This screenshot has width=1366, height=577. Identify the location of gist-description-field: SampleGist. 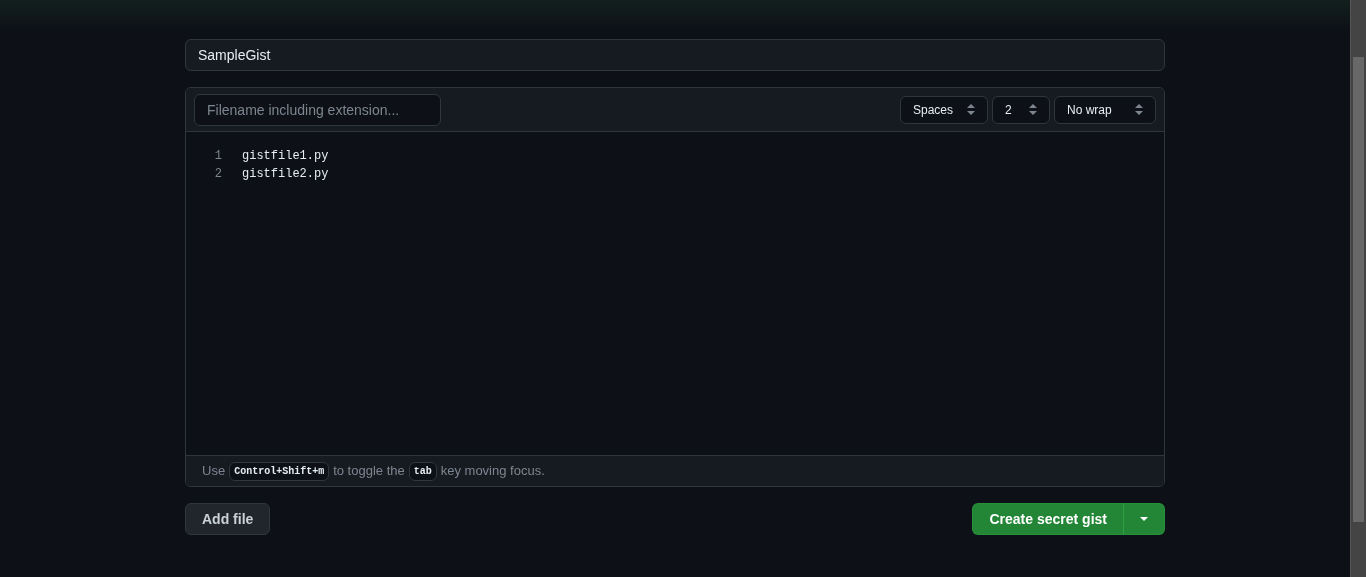
(675, 55).